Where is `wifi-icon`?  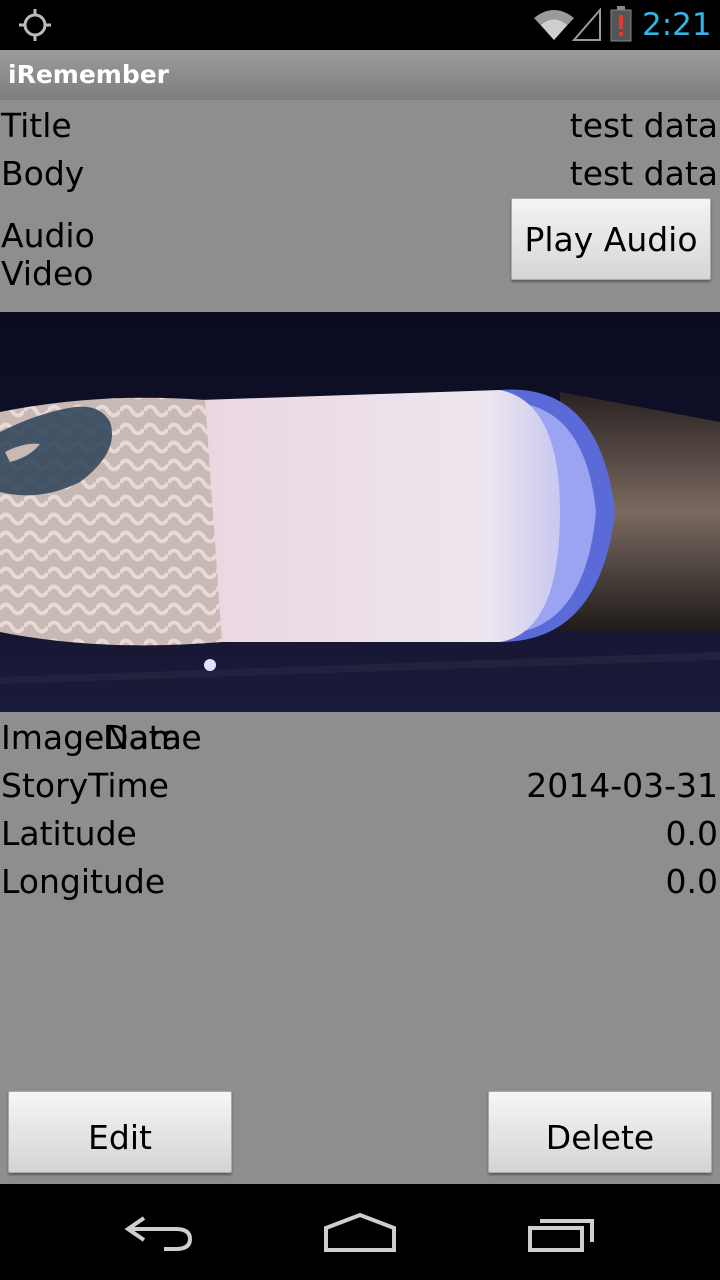
wifi-icon is located at coordinates (554, 25).